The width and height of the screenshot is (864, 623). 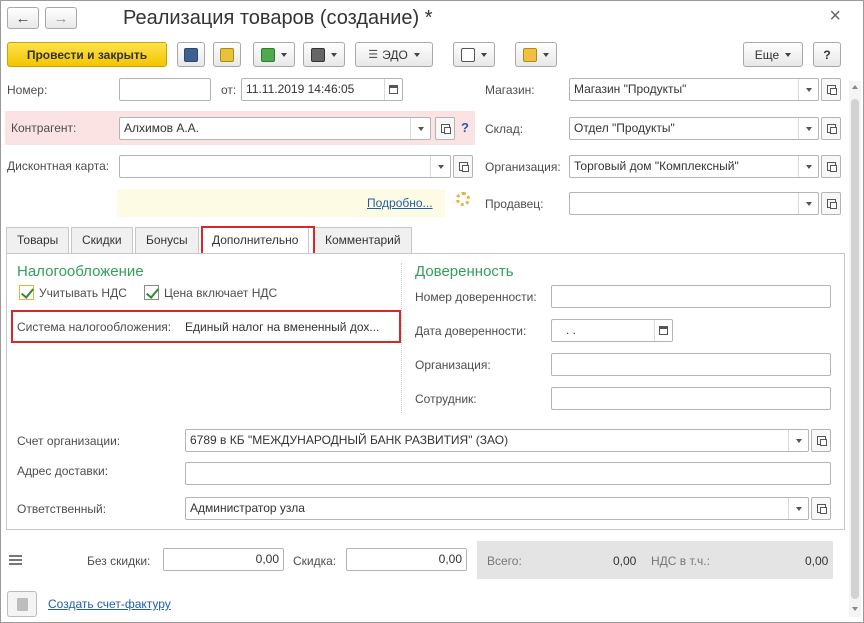 I want to click on tab-bonuses: Бонусы, so click(x=167, y=240).